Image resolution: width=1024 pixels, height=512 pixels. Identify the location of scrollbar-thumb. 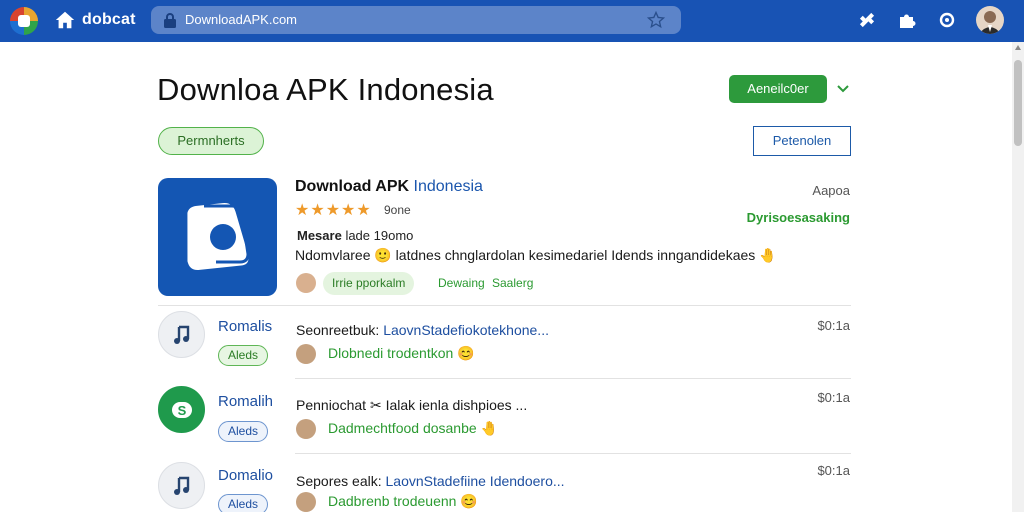
(1018, 103).